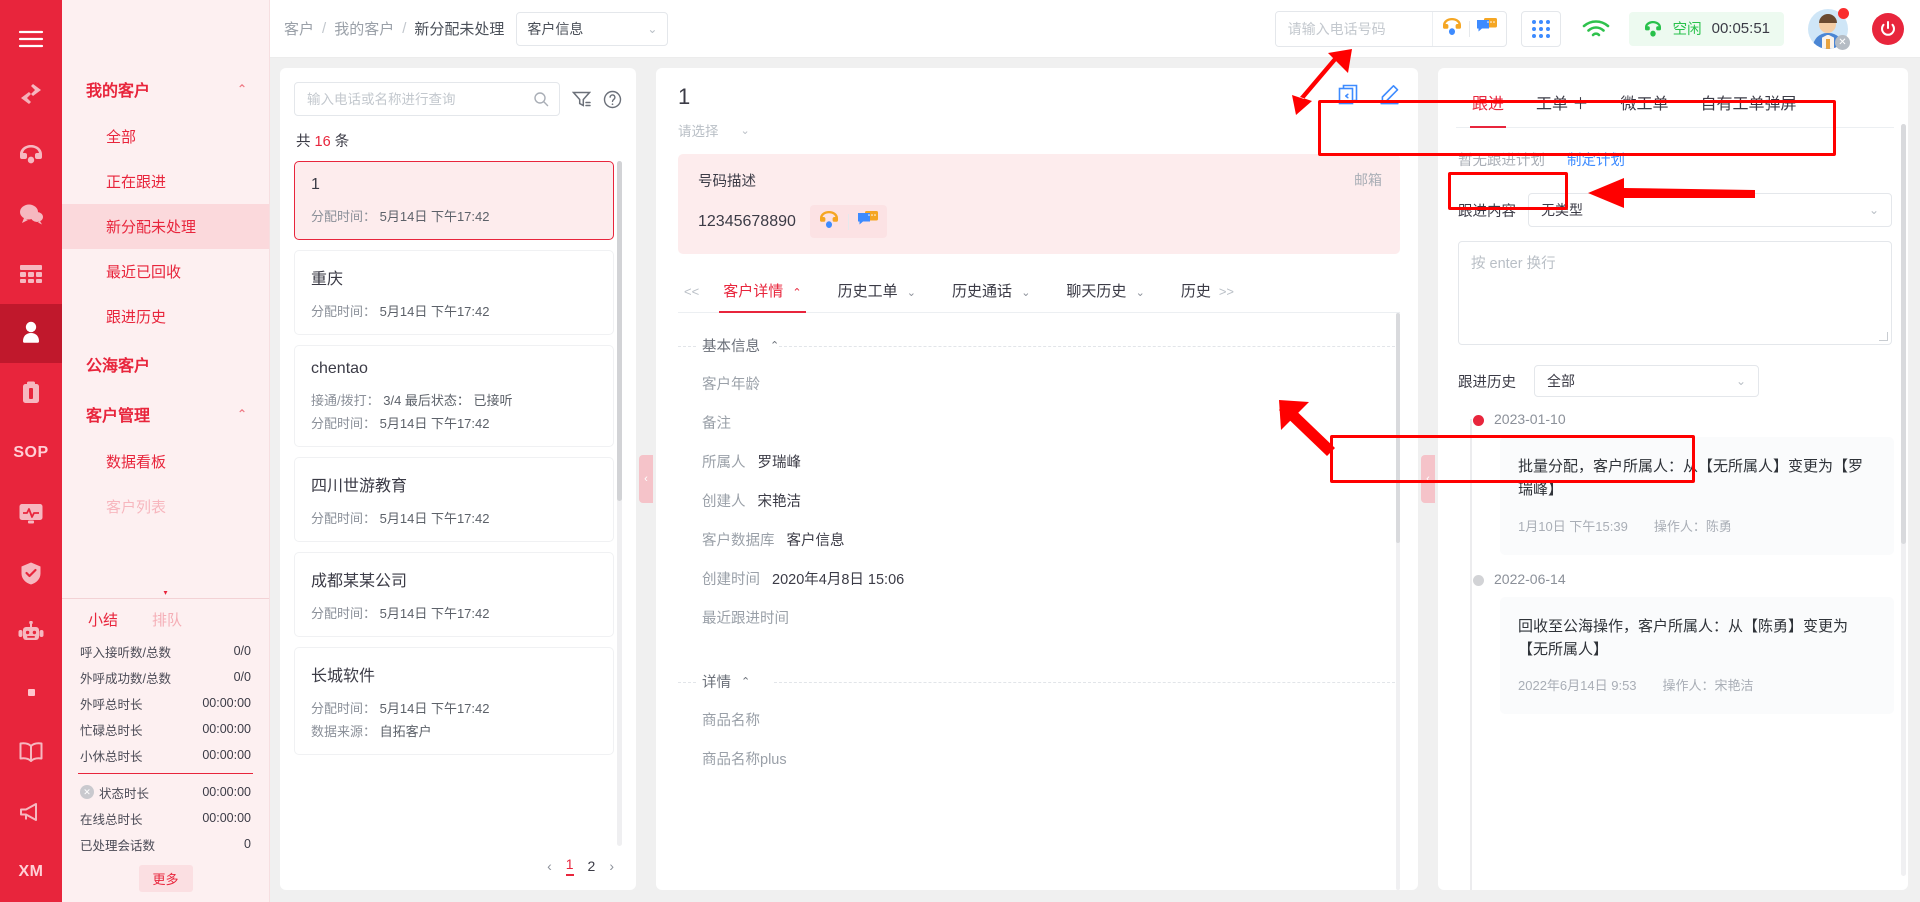 The width and height of the screenshot is (1920, 902). Describe the element at coordinates (31, 693) in the screenshot. I see `dot-icon` at that location.